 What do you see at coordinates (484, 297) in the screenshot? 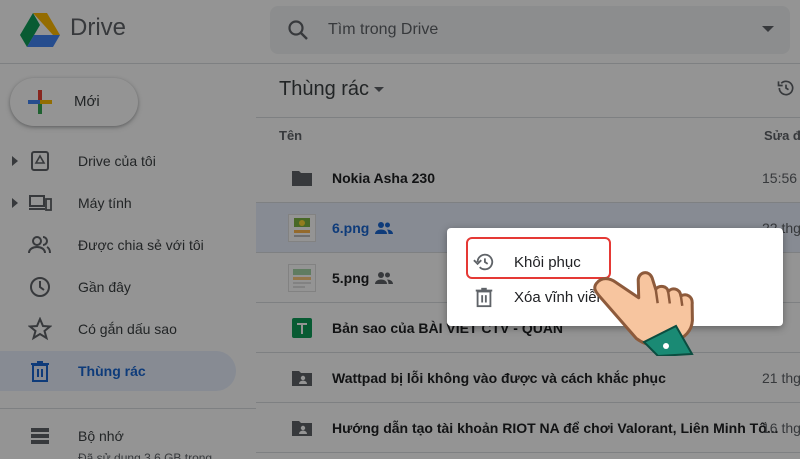
I see `trash-icon` at bounding box center [484, 297].